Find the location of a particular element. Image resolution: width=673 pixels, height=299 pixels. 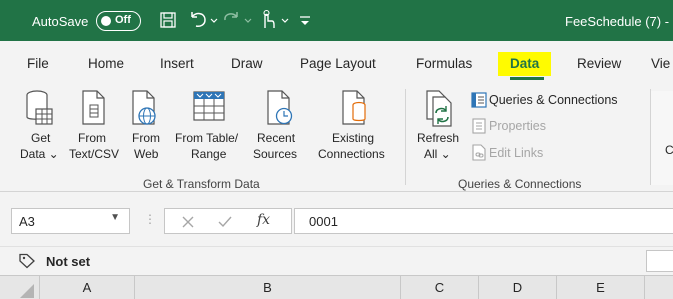

get-data-label-2: Data ⌄ is located at coordinates (39, 154).